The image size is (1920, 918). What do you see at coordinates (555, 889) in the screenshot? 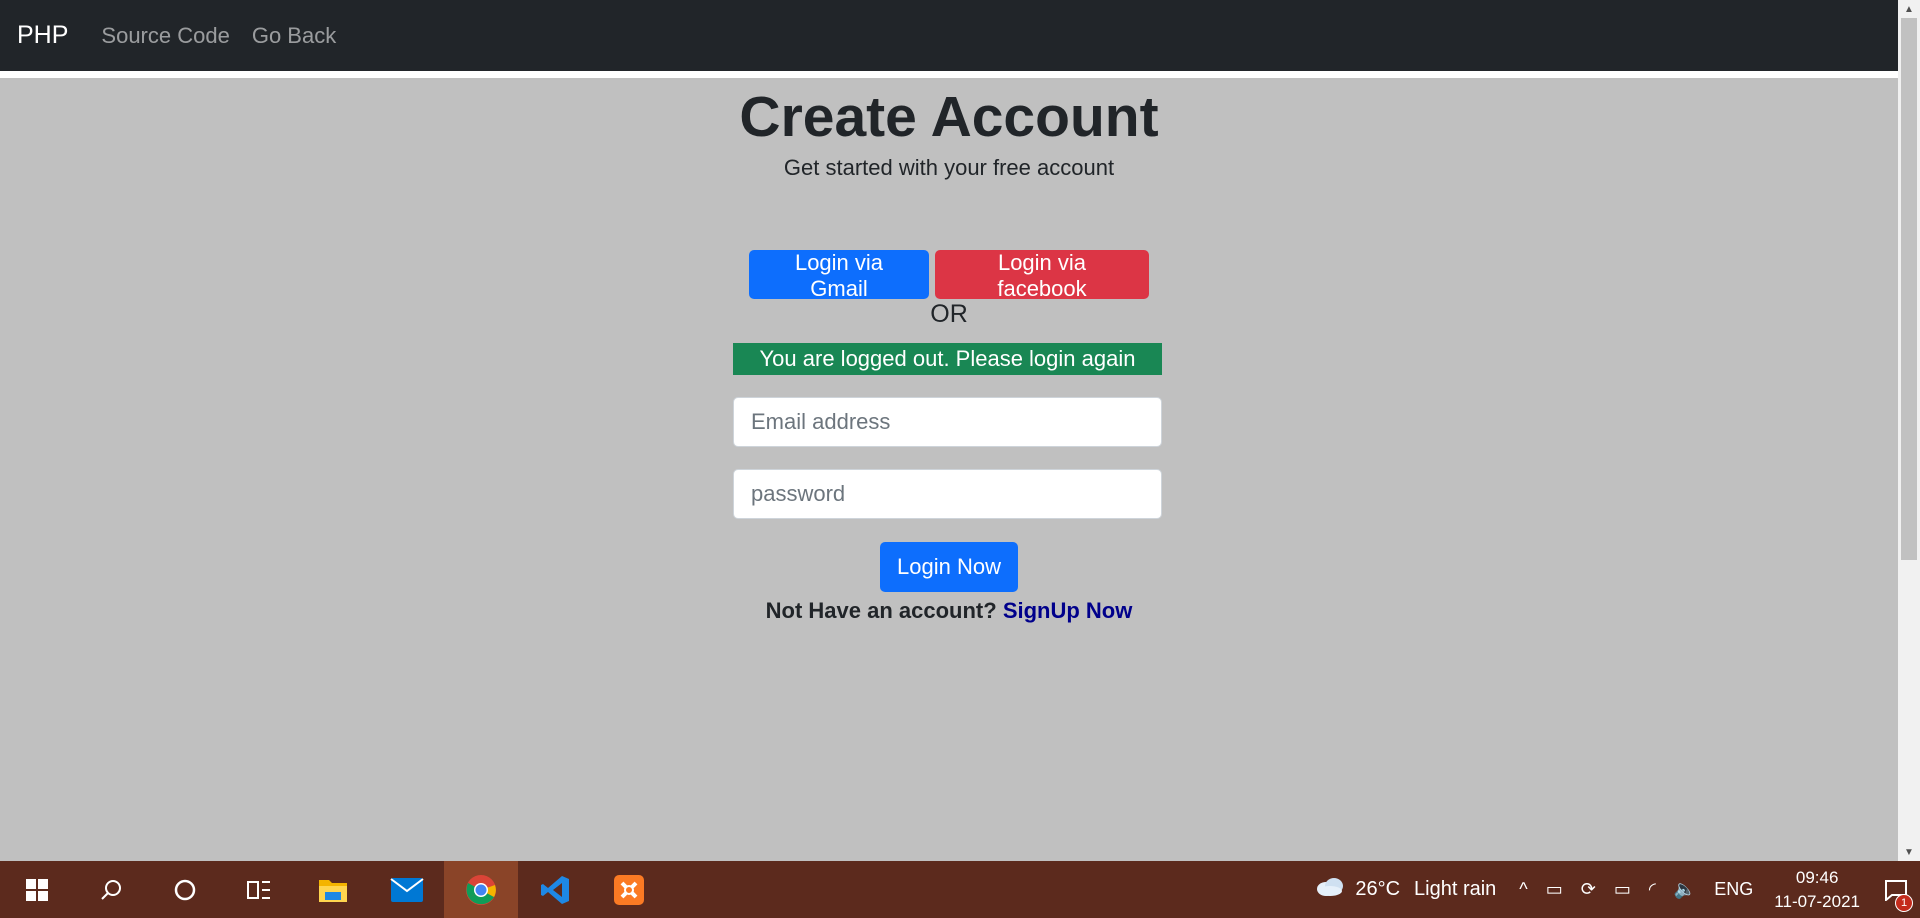
I see `vscode-icon` at bounding box center [555, 889].